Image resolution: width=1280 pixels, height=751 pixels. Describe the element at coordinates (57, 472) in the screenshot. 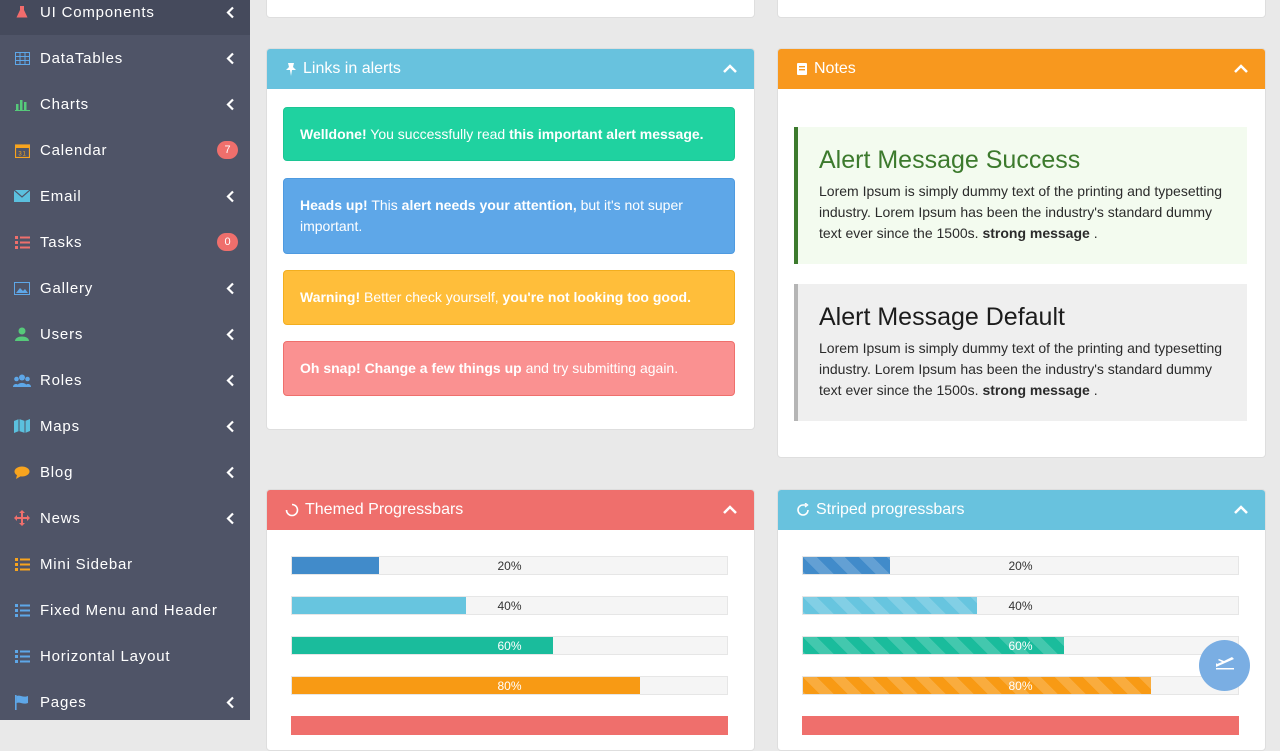

I see `sidebar-item-label: Blog` at that location.